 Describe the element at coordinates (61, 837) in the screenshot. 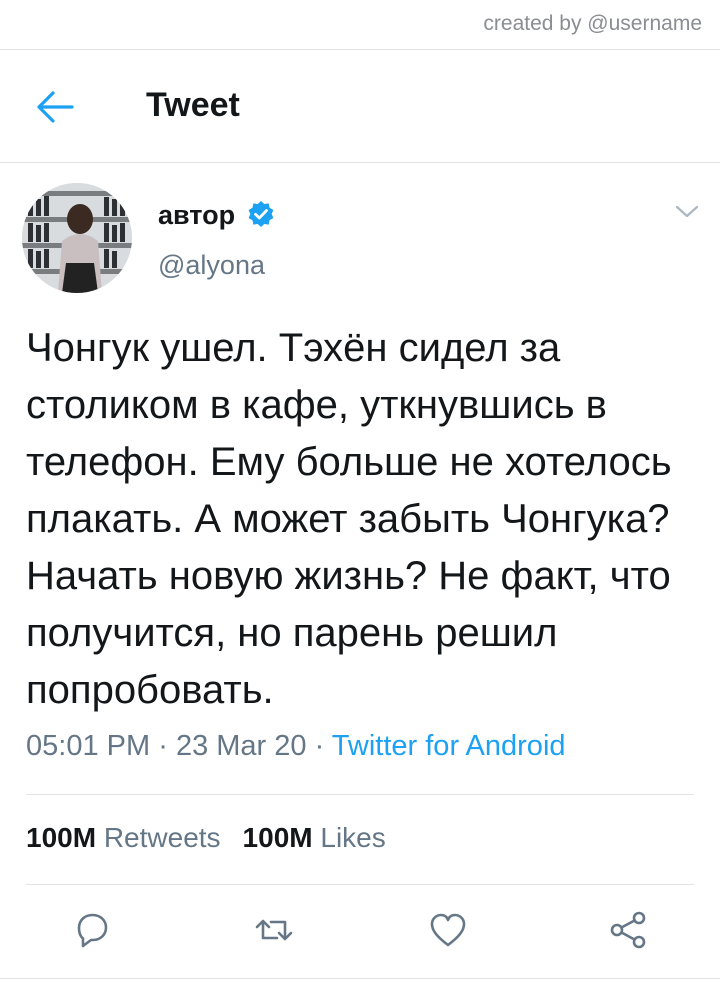

I see `retweets-count: 100M` at that location.